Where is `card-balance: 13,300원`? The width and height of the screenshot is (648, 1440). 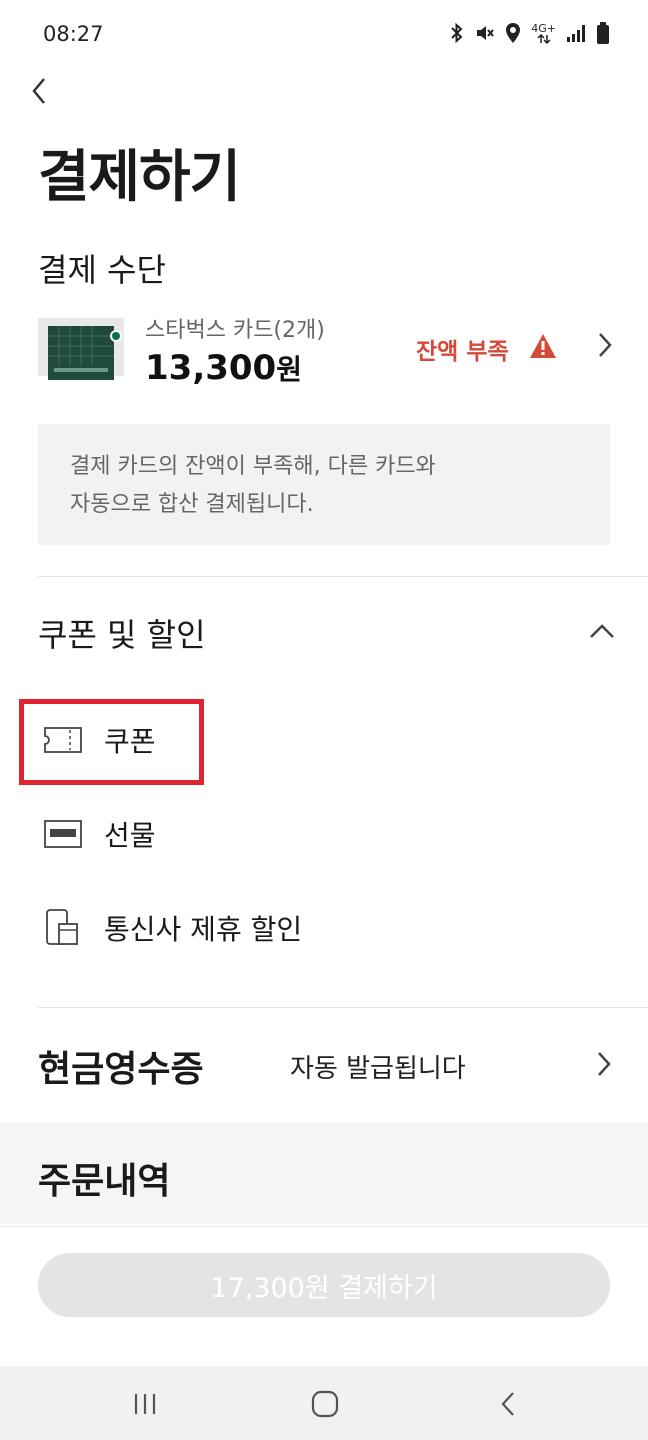 card-balance: 13,300원 is located at coordinates (223, 368).